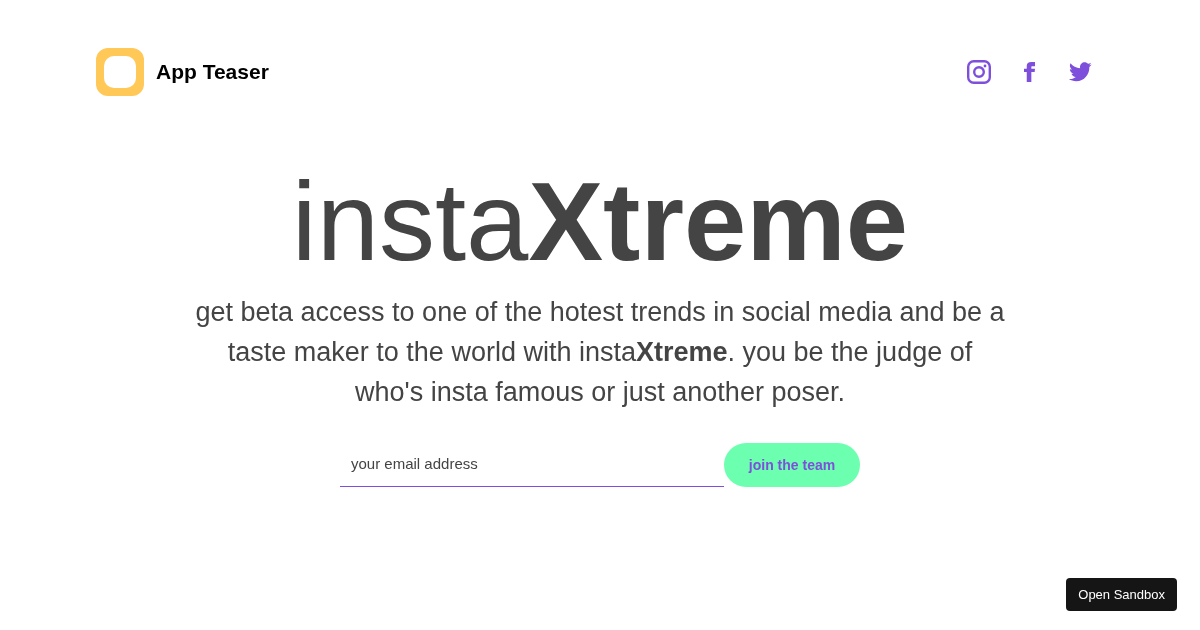 This screenshot has width=1200, height=630. What do you see at coordinates (1029, 72) in the screenshot?
I see `facebook-icon` at bounding box center [1029, 72].